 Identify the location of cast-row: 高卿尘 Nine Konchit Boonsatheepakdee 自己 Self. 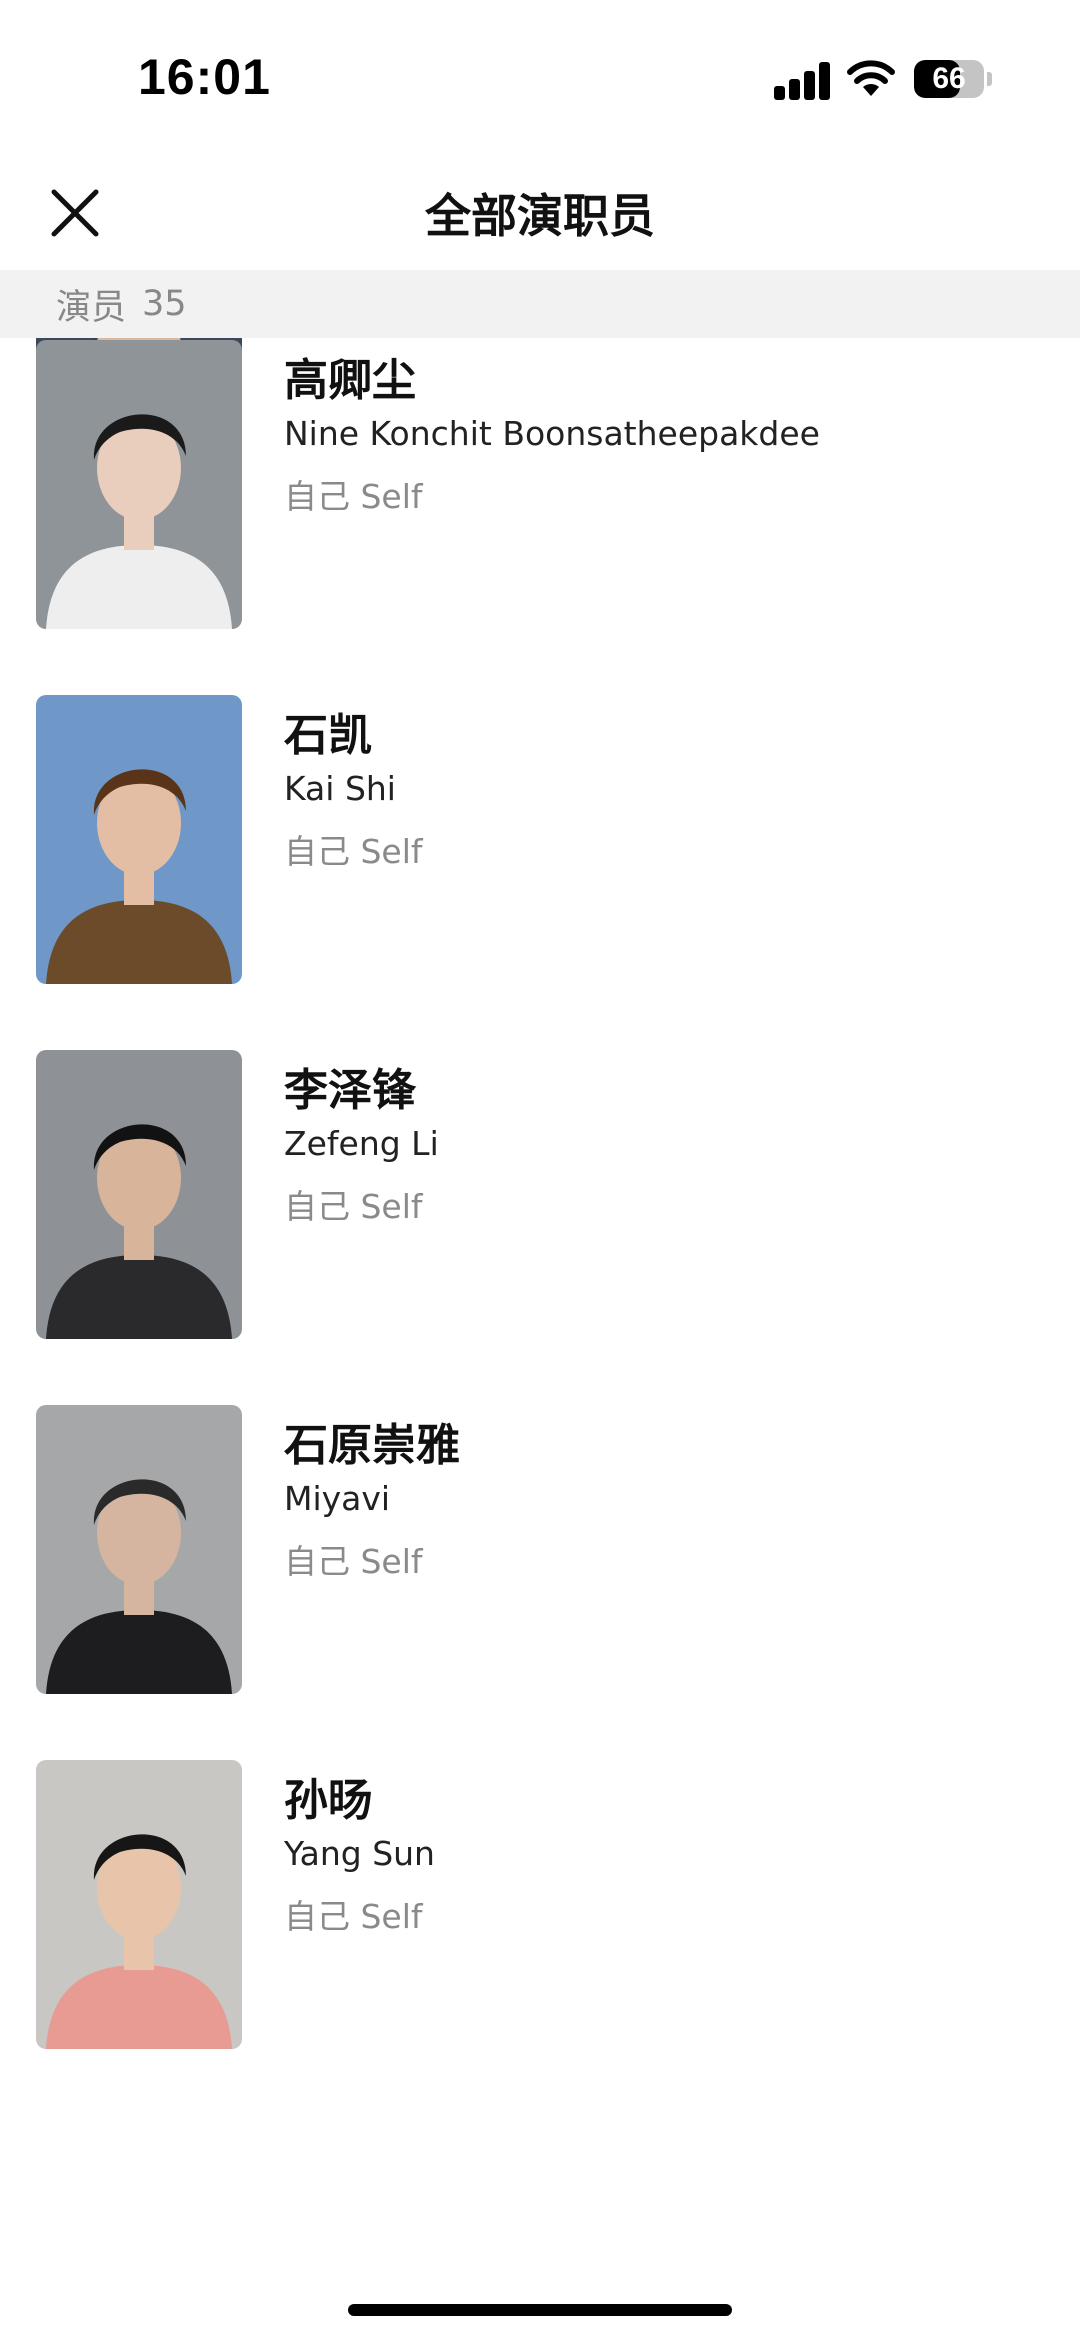
(540, 485).